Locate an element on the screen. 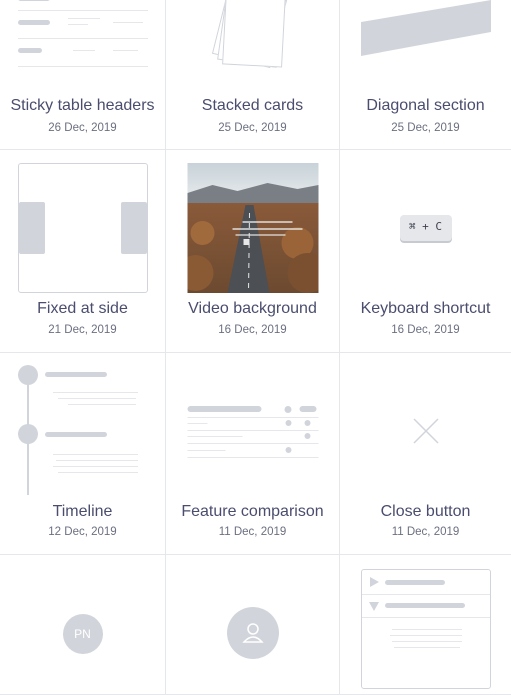 This screenshot has width=511, height=695. card-fixed-at-side: Fixed at side 21 Dec, 2019 is located at coordinates (83, 251).